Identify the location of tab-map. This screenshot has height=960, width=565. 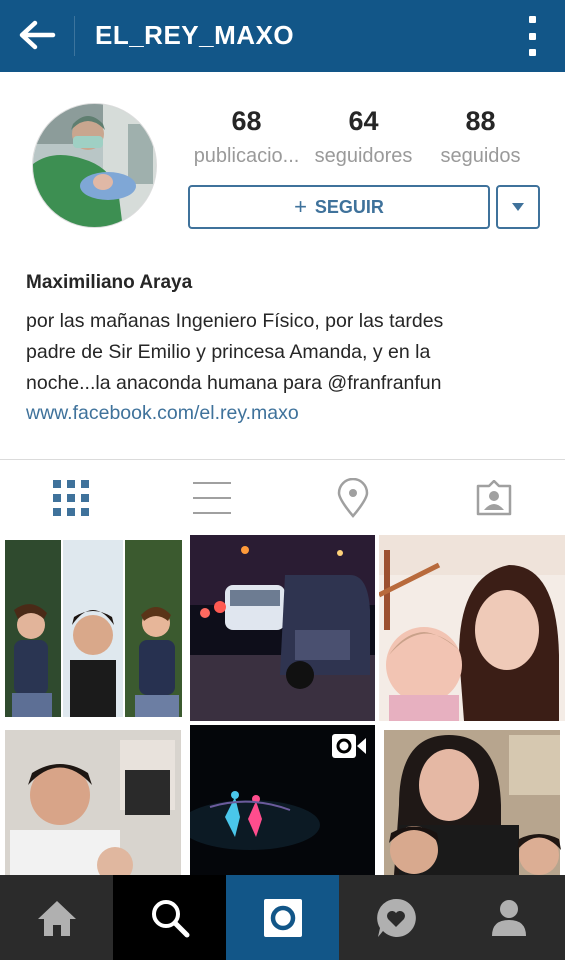
(353, 498).